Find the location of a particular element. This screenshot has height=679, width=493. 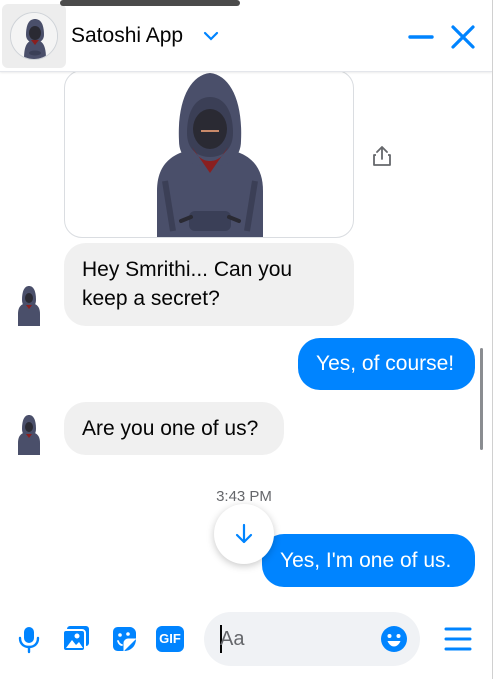

chat-header: Satoshi App is located at coordinates (246, 36).